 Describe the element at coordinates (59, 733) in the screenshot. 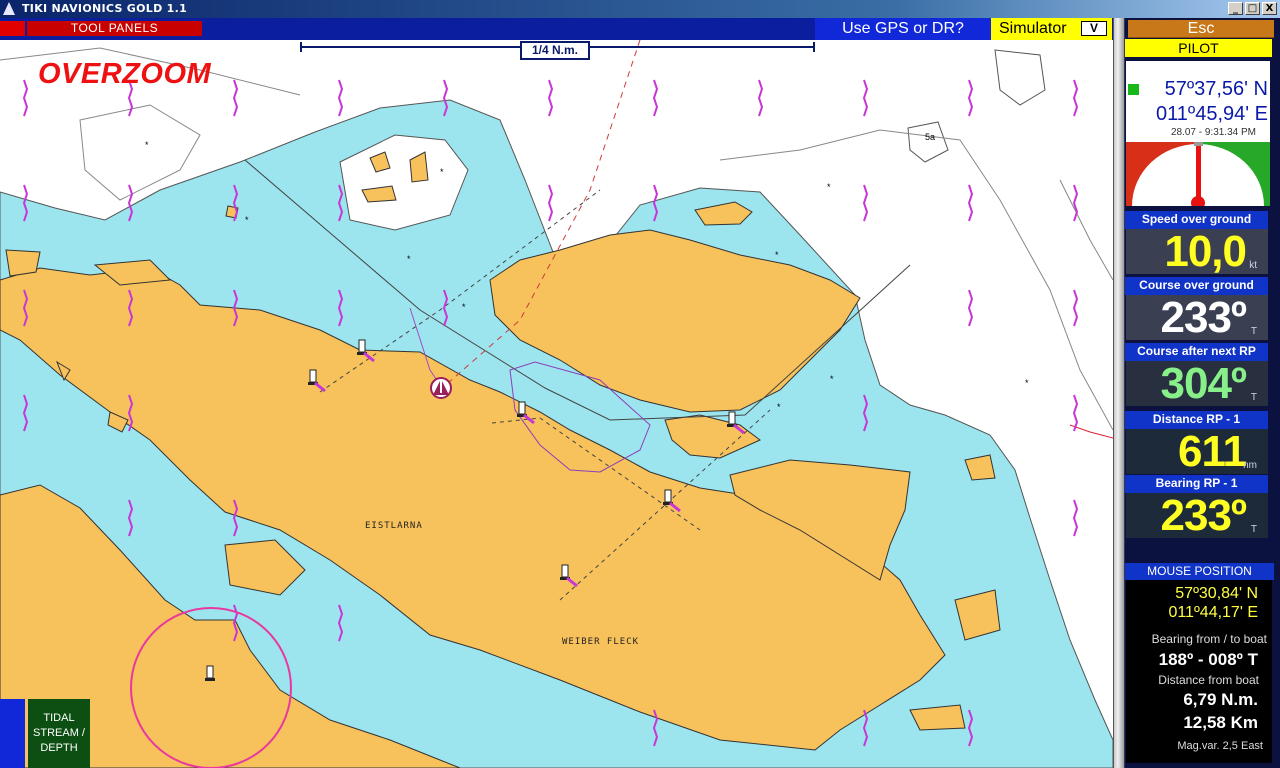

I see `tidal-stream-depth-button: TIDAL STREAM / DEPTH` at that location.